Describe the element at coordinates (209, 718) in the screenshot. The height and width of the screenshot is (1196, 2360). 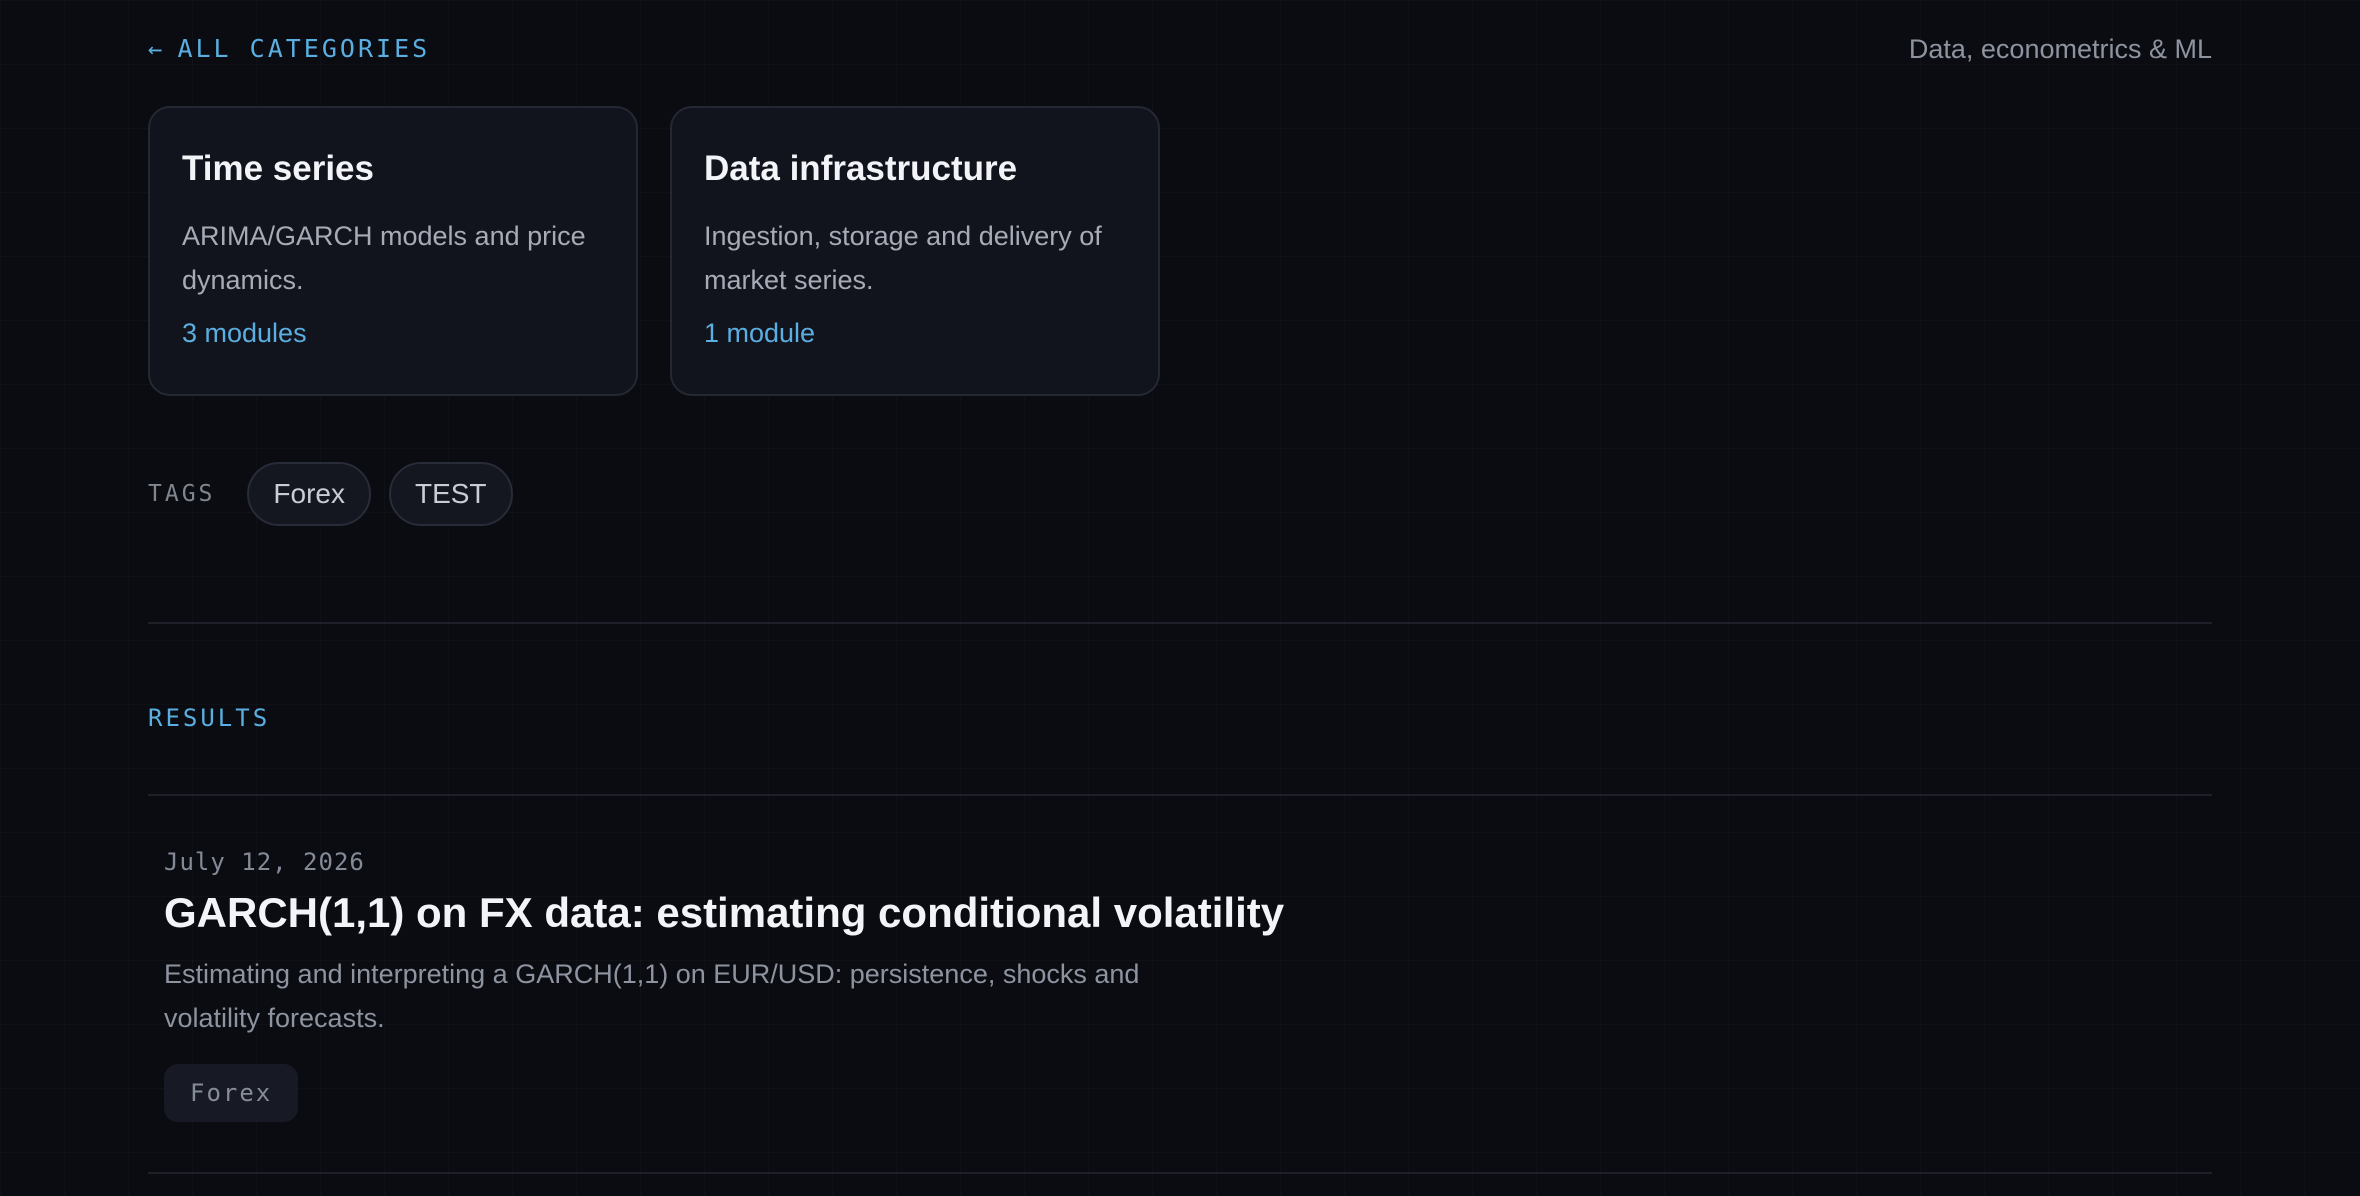
I see `results-label: RESULTS` at that location.